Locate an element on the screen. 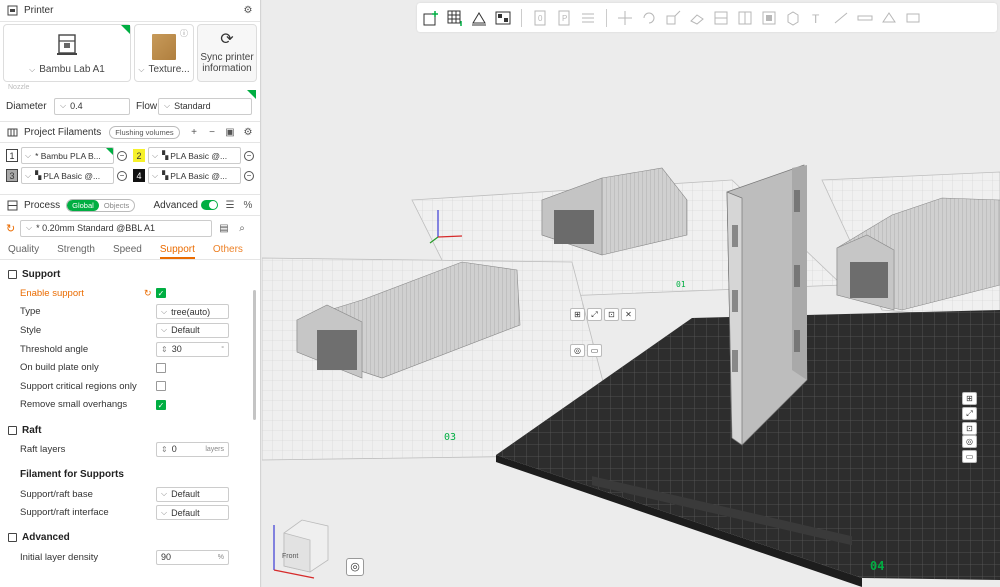  text-icon: T is located at coordinates (817, 18).